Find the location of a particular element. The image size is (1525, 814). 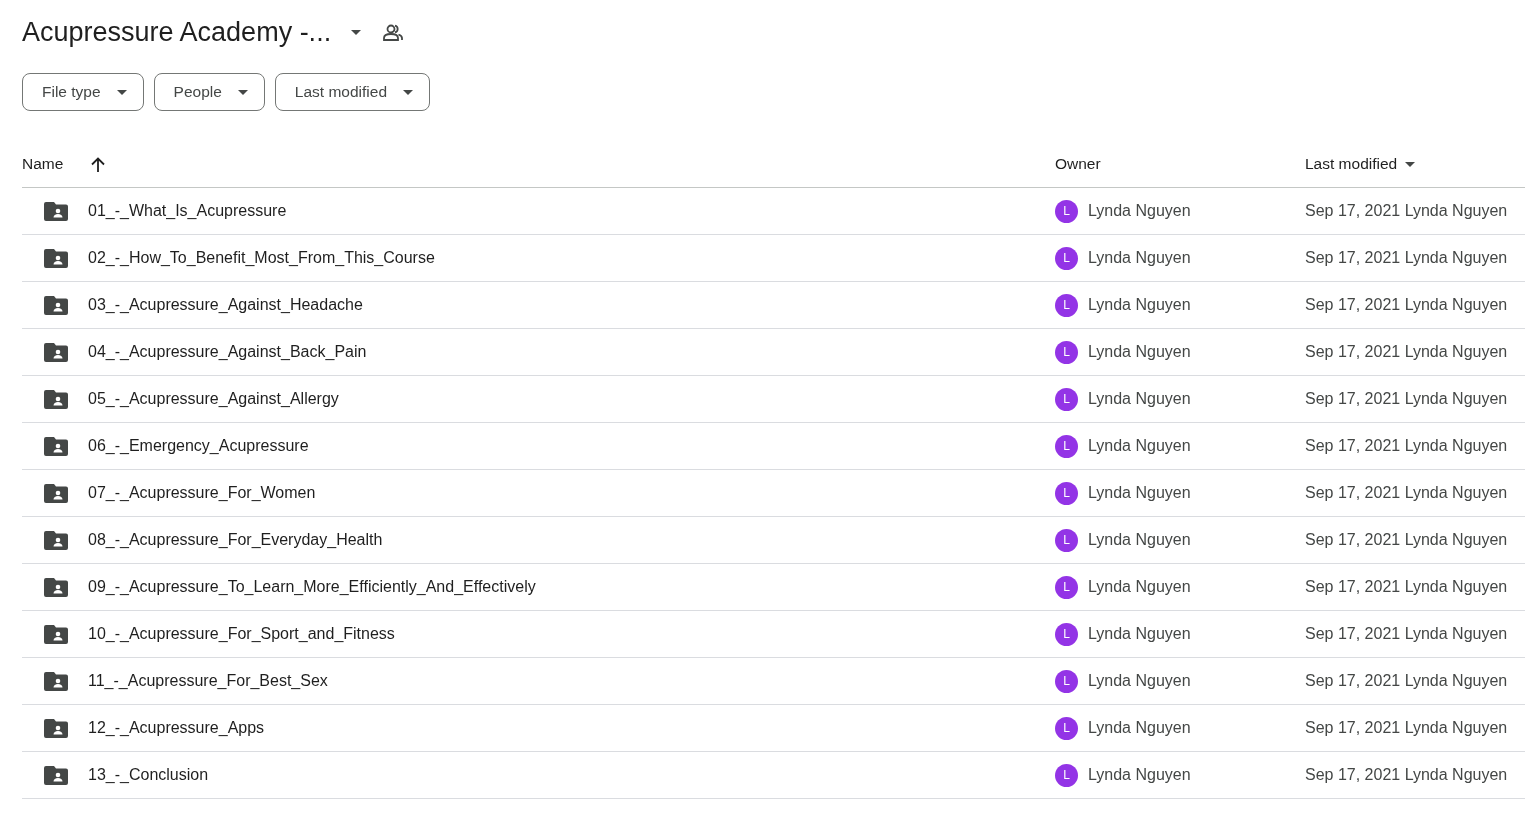

folder-name: 07_-_Acupressure_For_Women is located at coordinates (202, 493).